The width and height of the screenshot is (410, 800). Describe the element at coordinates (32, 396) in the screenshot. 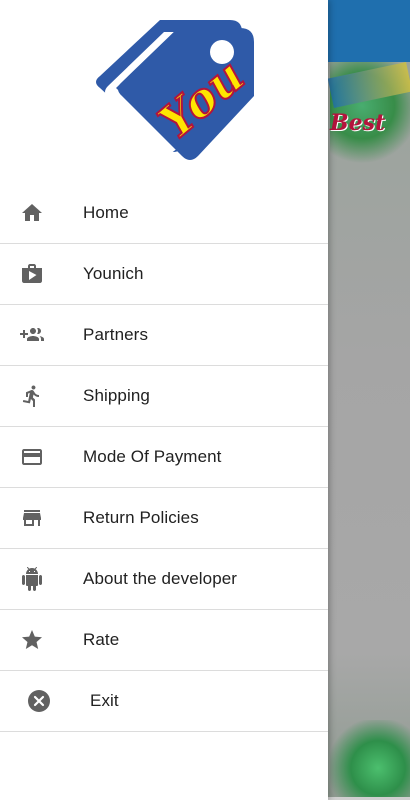

I see `walking-person-icon` at that location.